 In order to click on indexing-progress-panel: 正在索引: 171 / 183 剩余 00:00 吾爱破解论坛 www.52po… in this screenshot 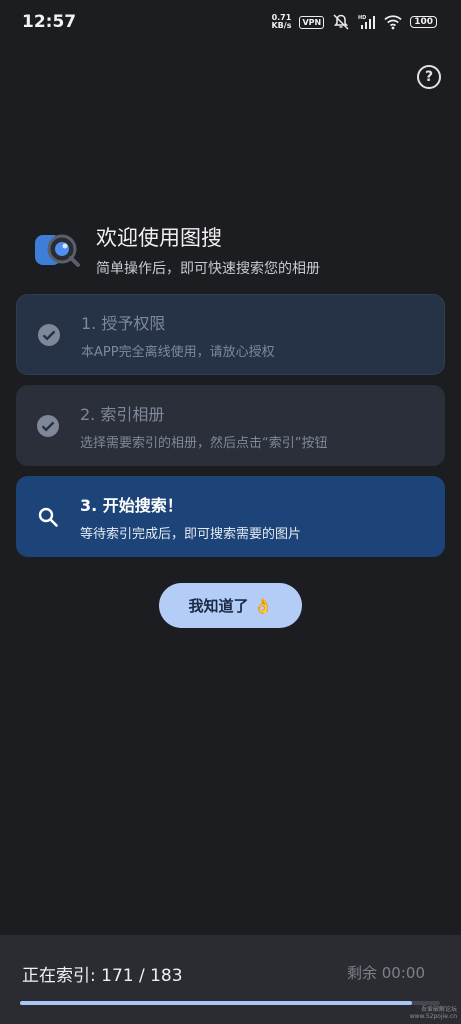, I will do `click(230, 979)`.